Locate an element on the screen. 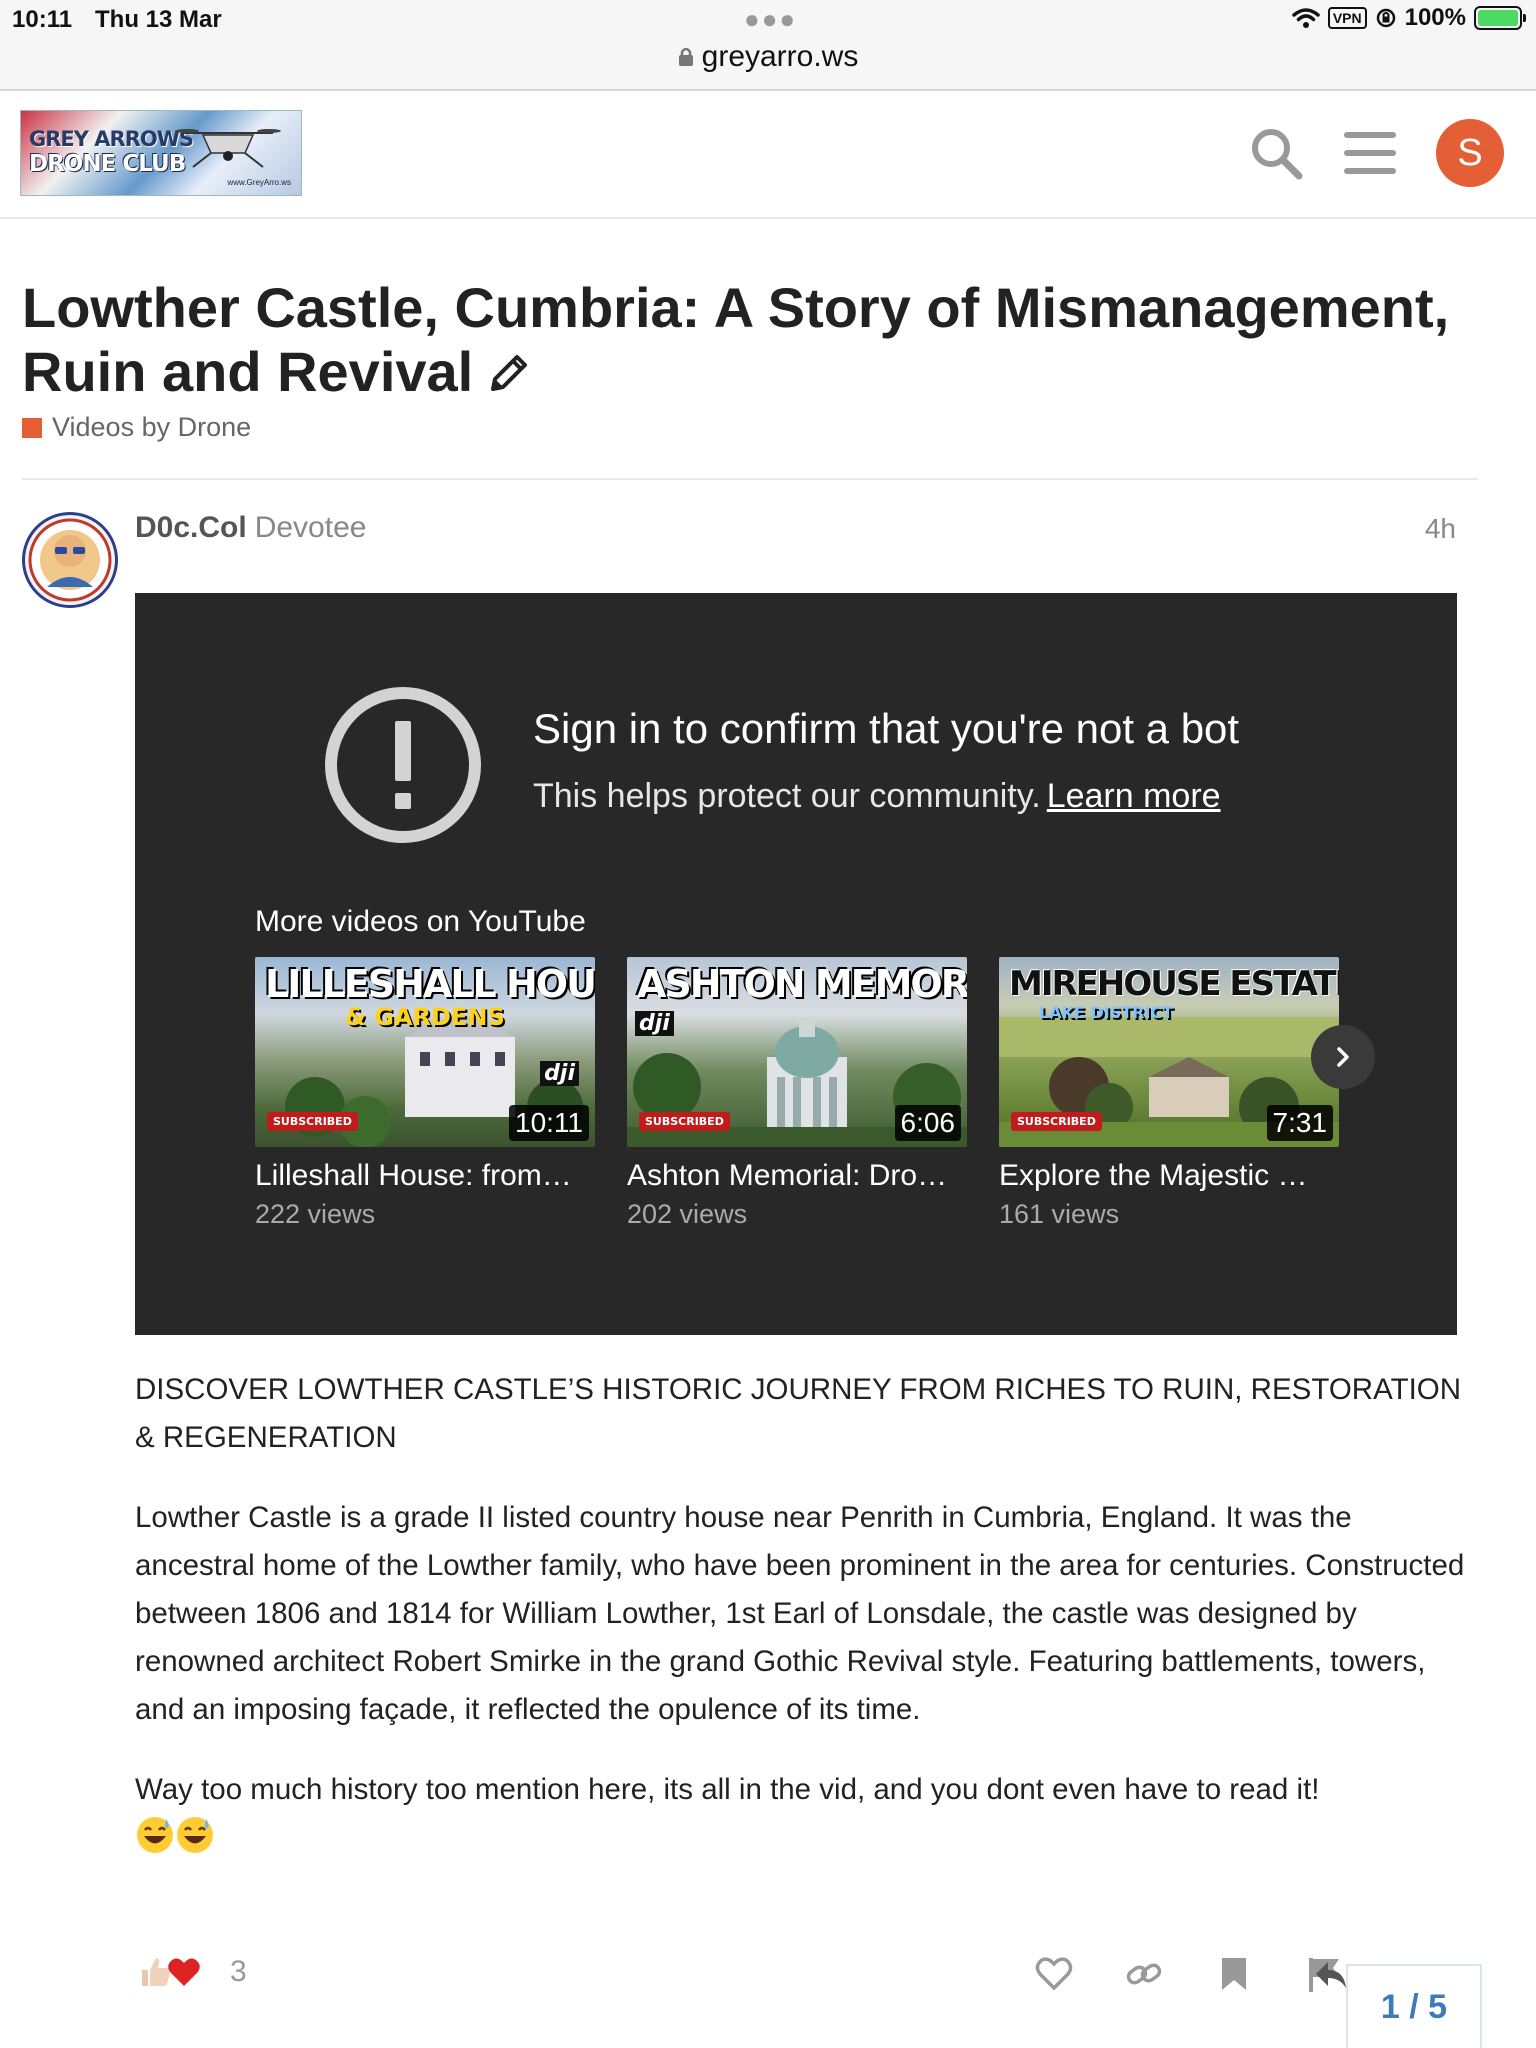 This screenshot has width=1536, height=2048. post-date: 4h is located at coordinates (1440, 529).